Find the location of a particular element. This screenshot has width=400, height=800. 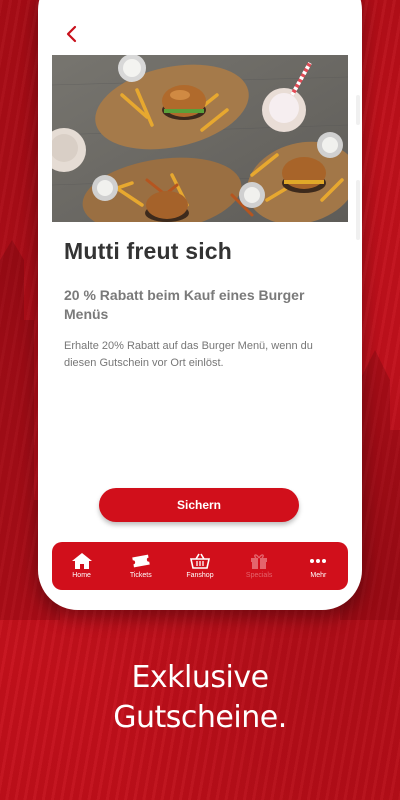

page-title: Mutti freut sich is located at coordinates (148, 251).